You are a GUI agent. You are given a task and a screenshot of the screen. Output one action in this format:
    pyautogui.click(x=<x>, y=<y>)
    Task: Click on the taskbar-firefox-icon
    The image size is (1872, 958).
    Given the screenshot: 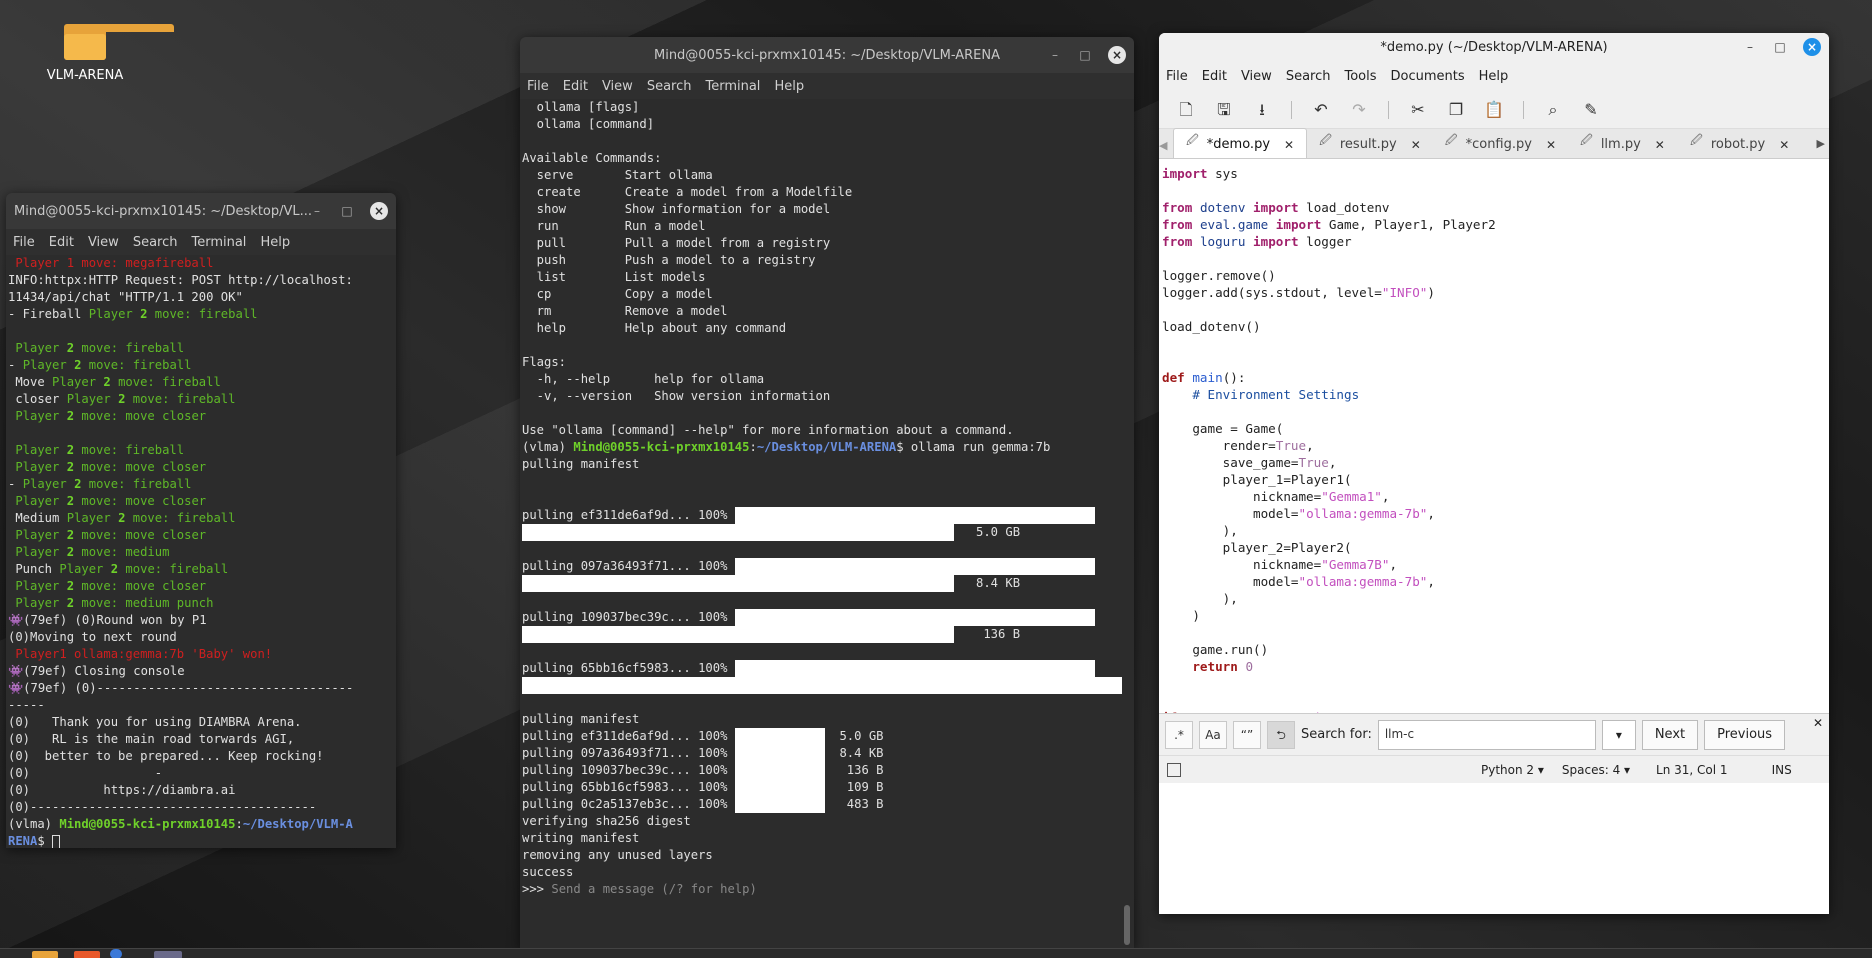 What is the action you would take?
    pyautogui.click(x=87, y=954)
    